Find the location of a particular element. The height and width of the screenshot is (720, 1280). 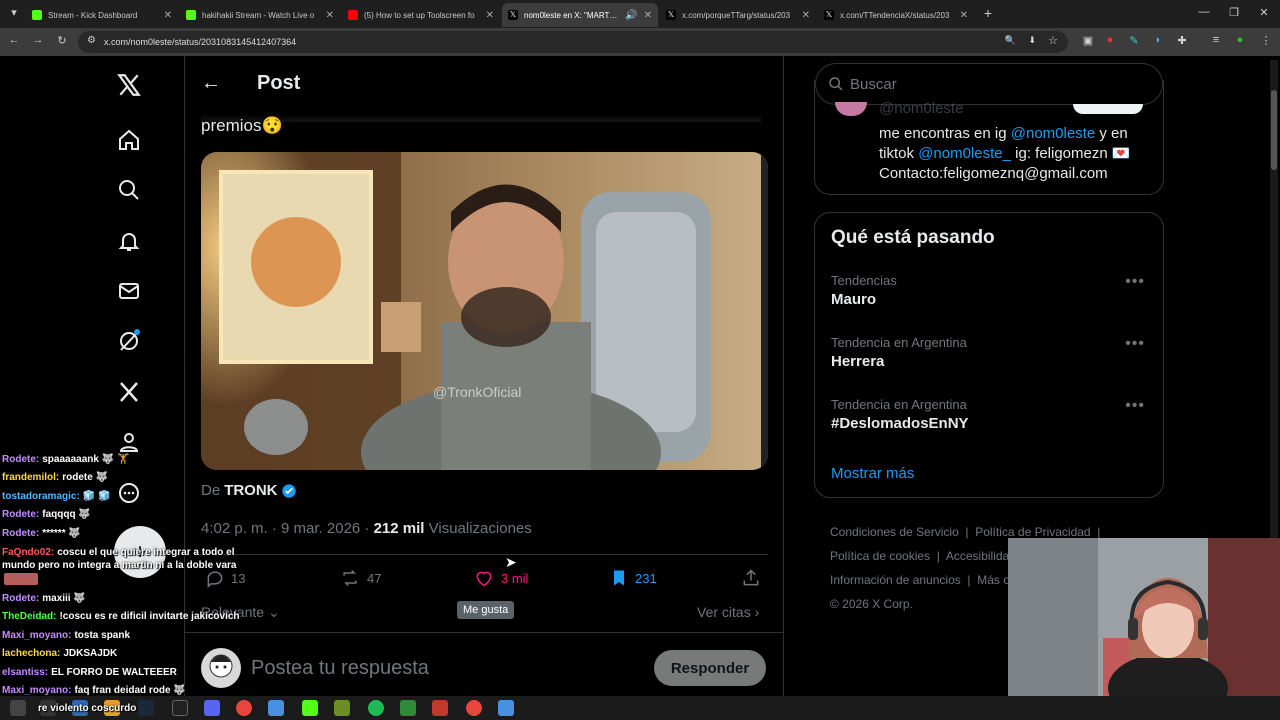

footer-link: Política de cookies is located at coordinates (880, 556).